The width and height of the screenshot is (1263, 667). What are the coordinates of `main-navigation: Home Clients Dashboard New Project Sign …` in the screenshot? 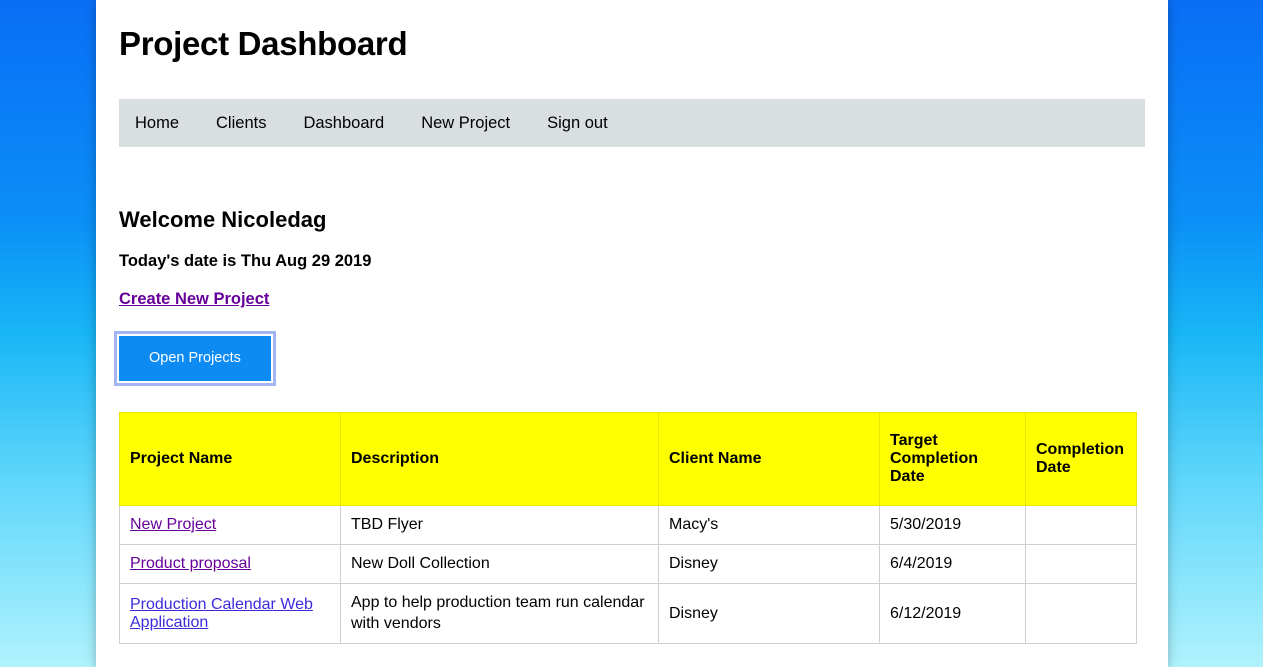 It's located at (632, 123).